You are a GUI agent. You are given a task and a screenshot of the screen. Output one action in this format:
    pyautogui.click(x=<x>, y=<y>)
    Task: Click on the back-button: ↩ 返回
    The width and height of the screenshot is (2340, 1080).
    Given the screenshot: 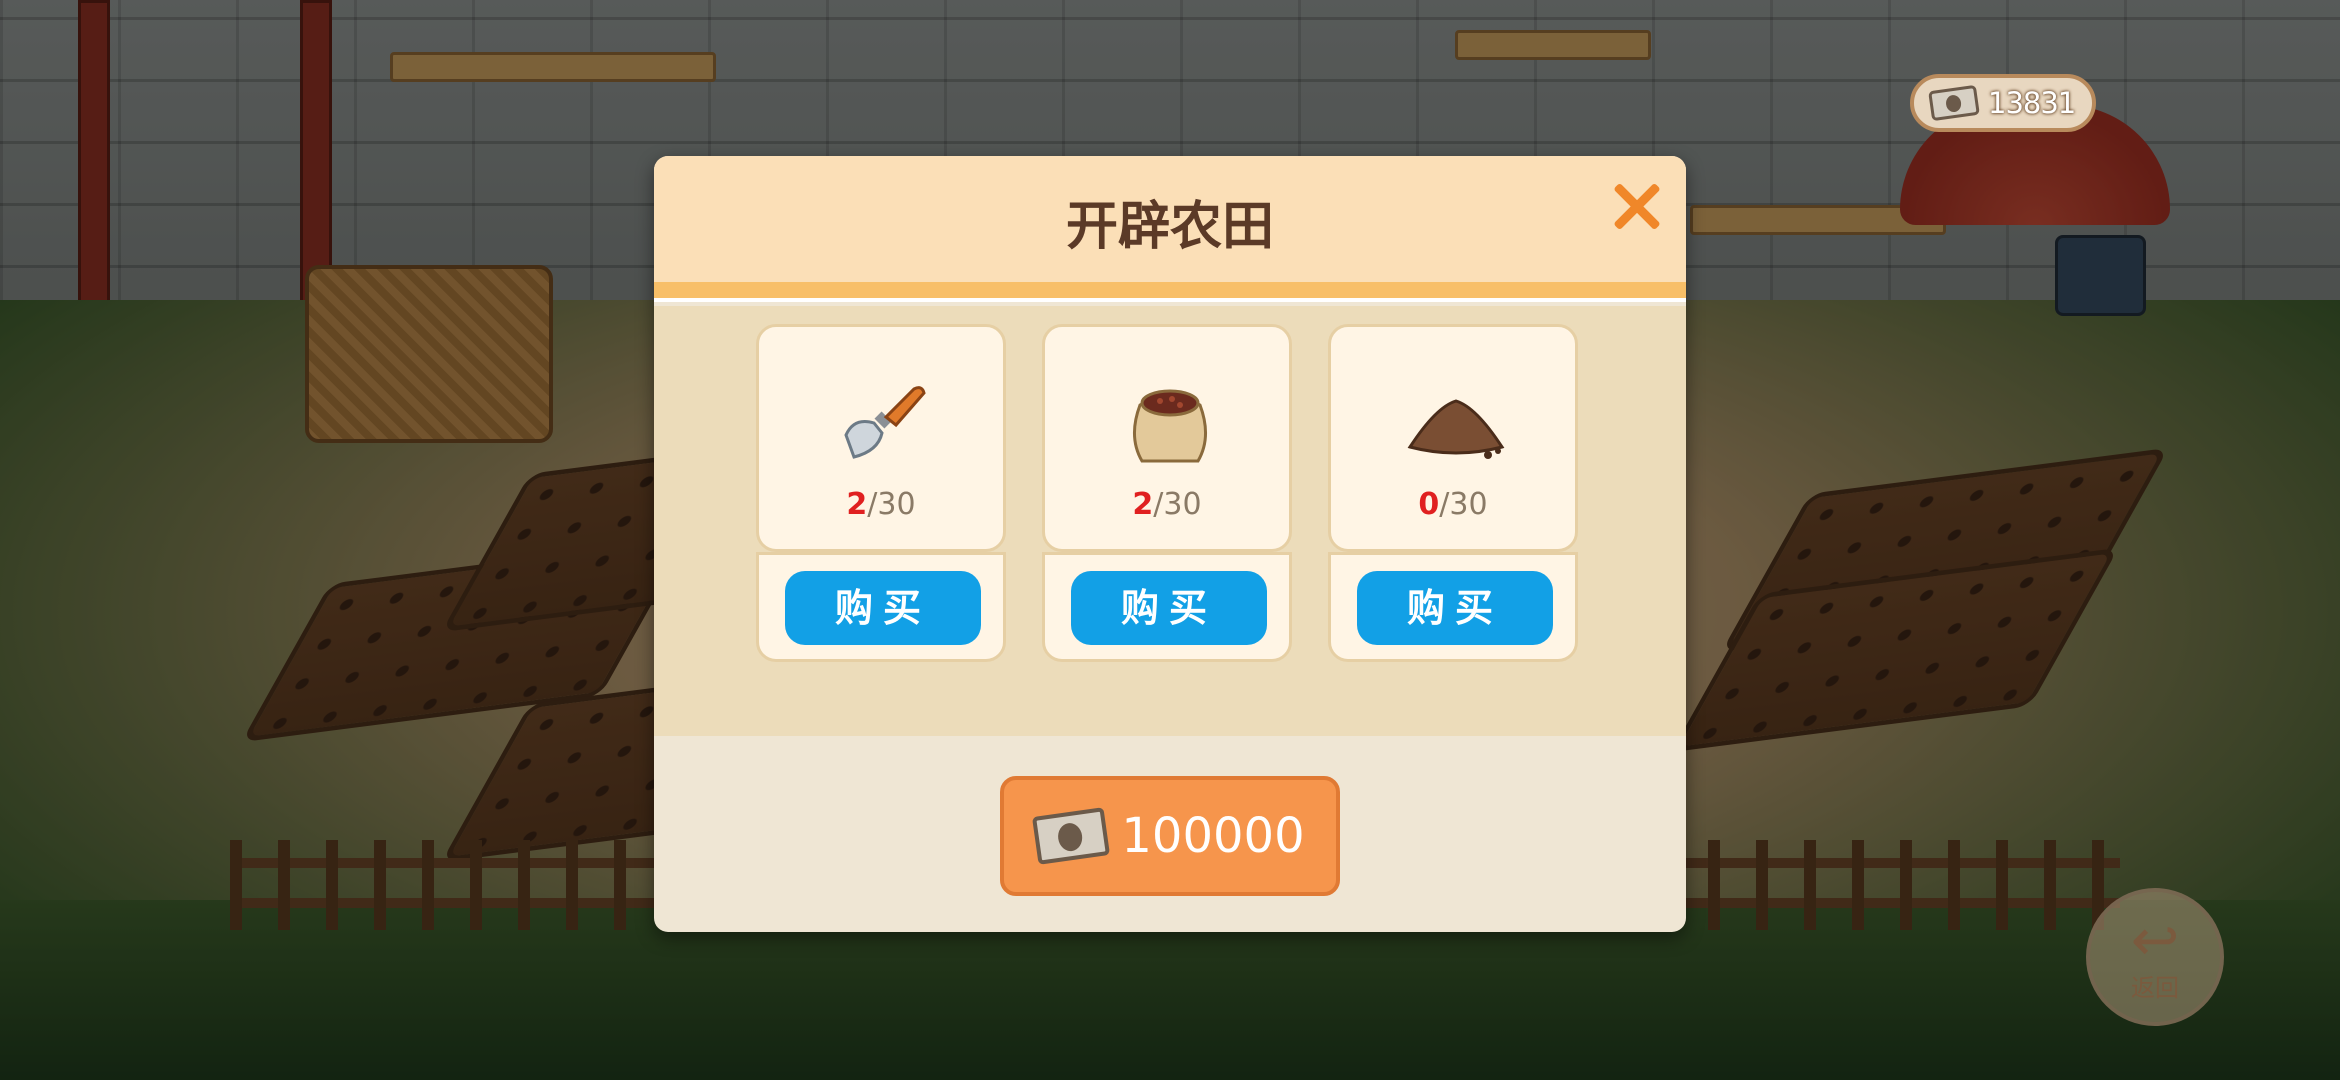 What is the action you would take?
    pyautogui.click(x=2155, y=957)
    